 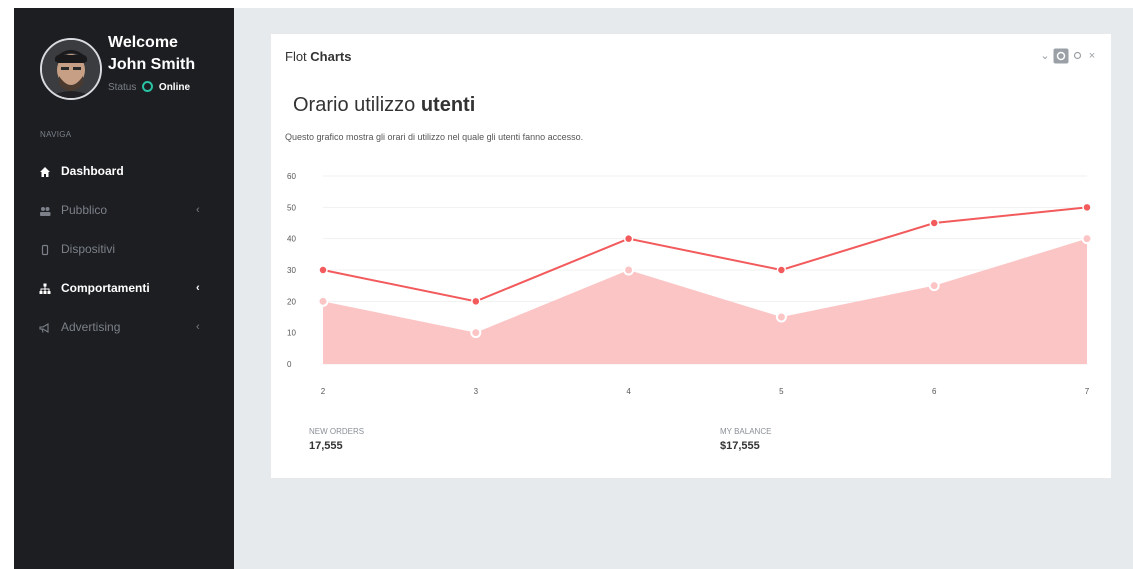 I want to click on mobile-icon, so click(x=45, y=250).